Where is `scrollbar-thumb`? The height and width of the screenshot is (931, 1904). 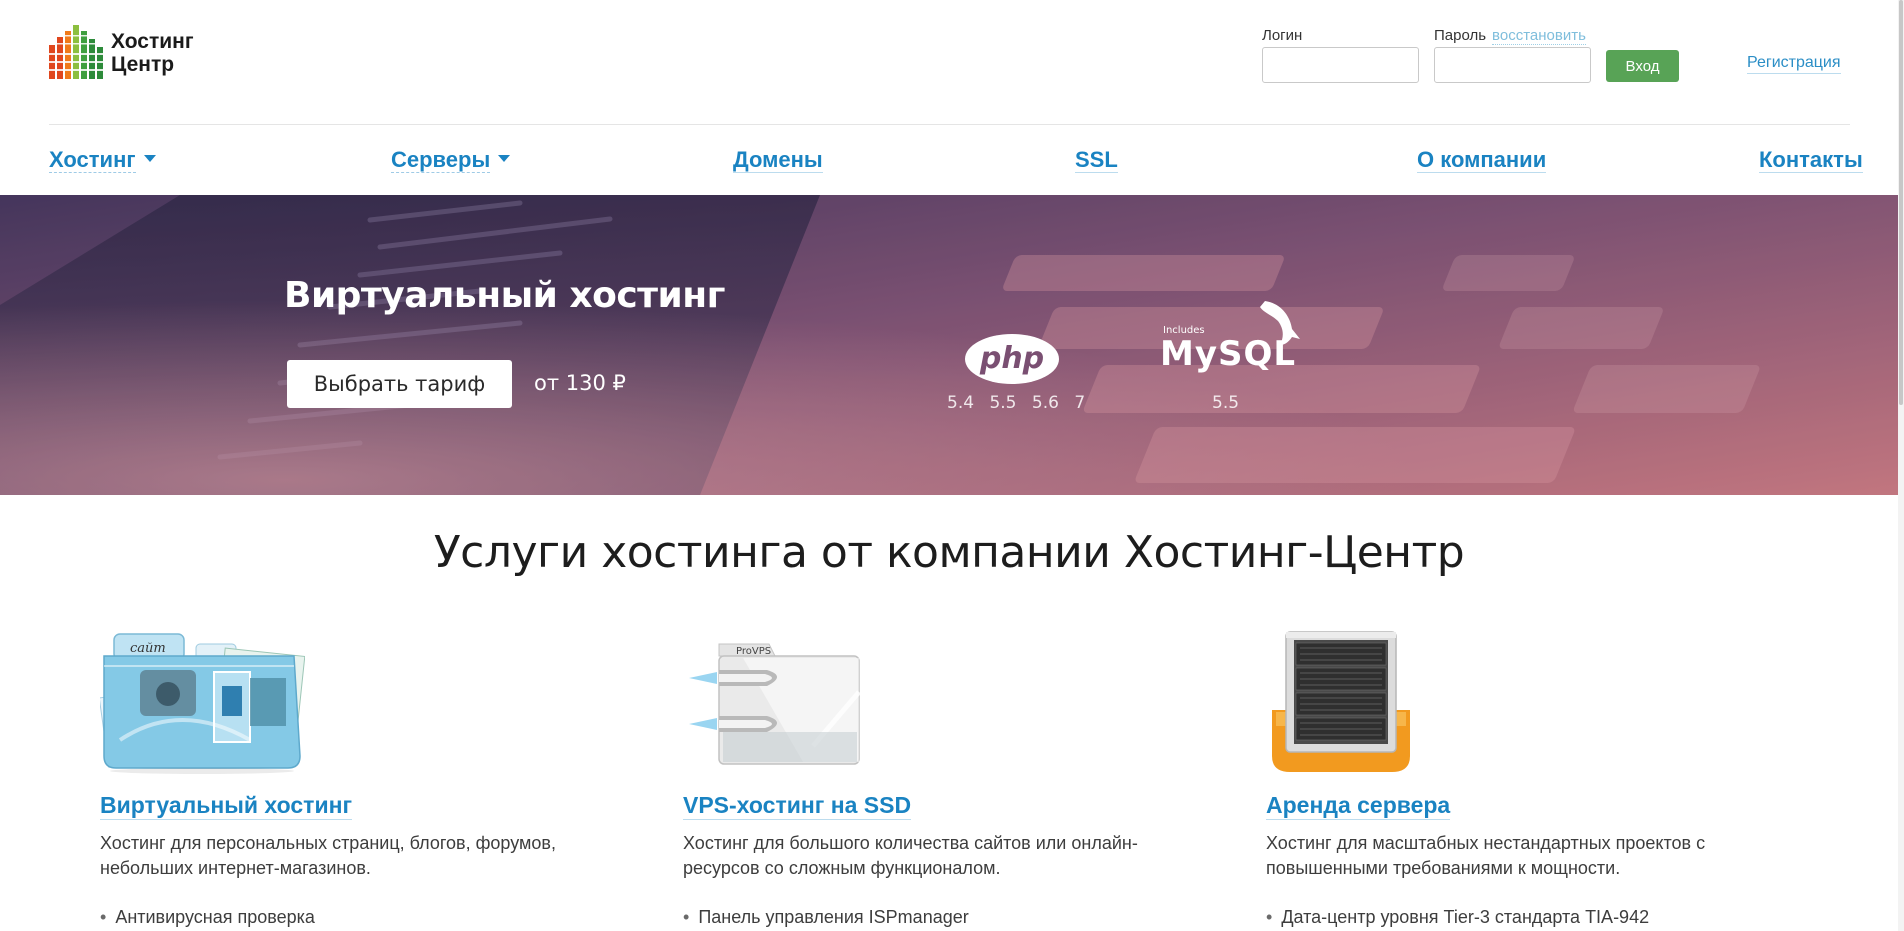
scrollbar-thumb is located at coordinates (1901, 202).